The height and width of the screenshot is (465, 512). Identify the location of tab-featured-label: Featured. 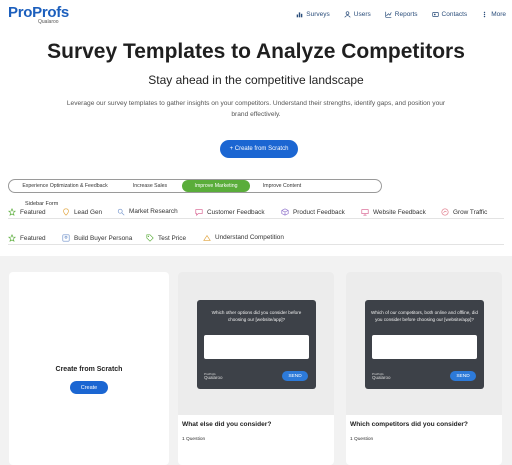
(33, 212).